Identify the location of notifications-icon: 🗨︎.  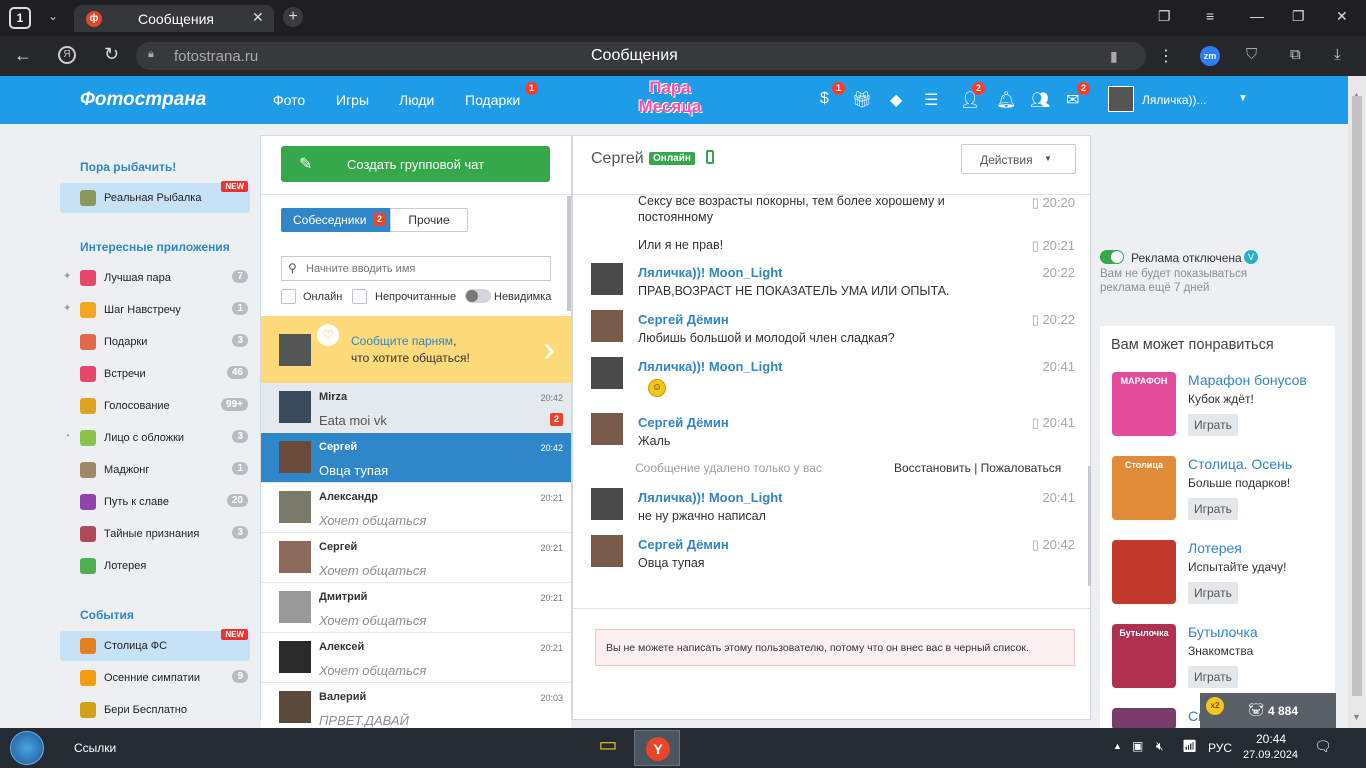
(1323, 746).